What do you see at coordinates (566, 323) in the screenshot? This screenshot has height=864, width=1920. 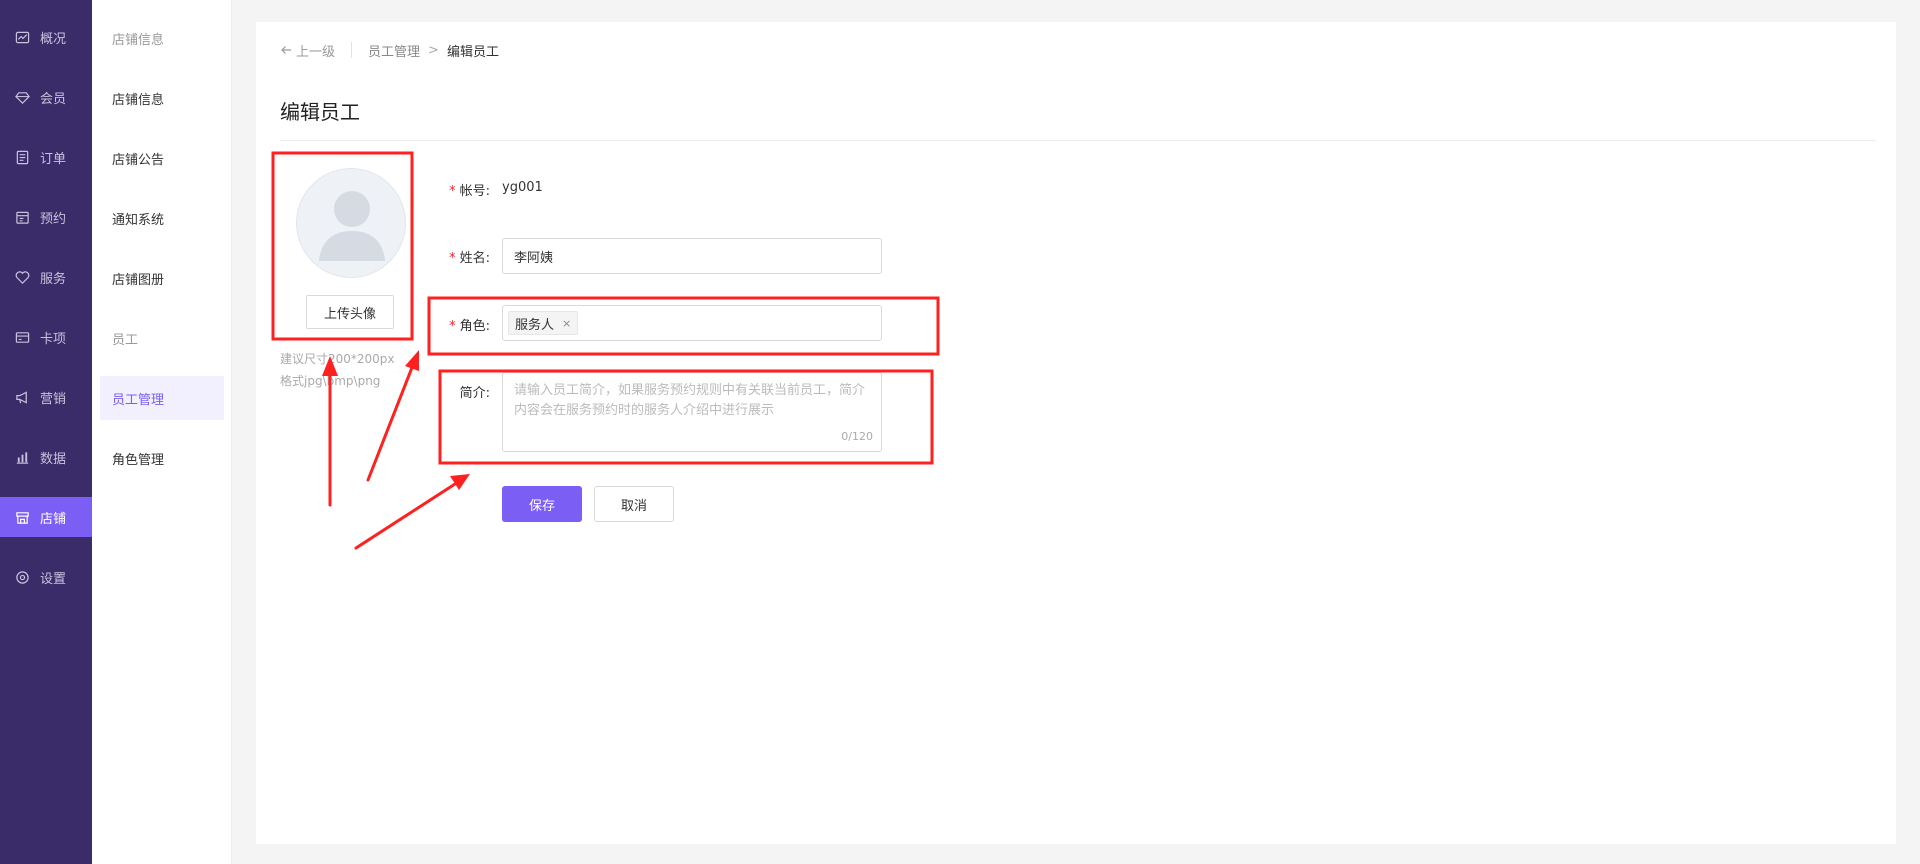 I see `close-icon: ×` at bounding box center [566, 323].